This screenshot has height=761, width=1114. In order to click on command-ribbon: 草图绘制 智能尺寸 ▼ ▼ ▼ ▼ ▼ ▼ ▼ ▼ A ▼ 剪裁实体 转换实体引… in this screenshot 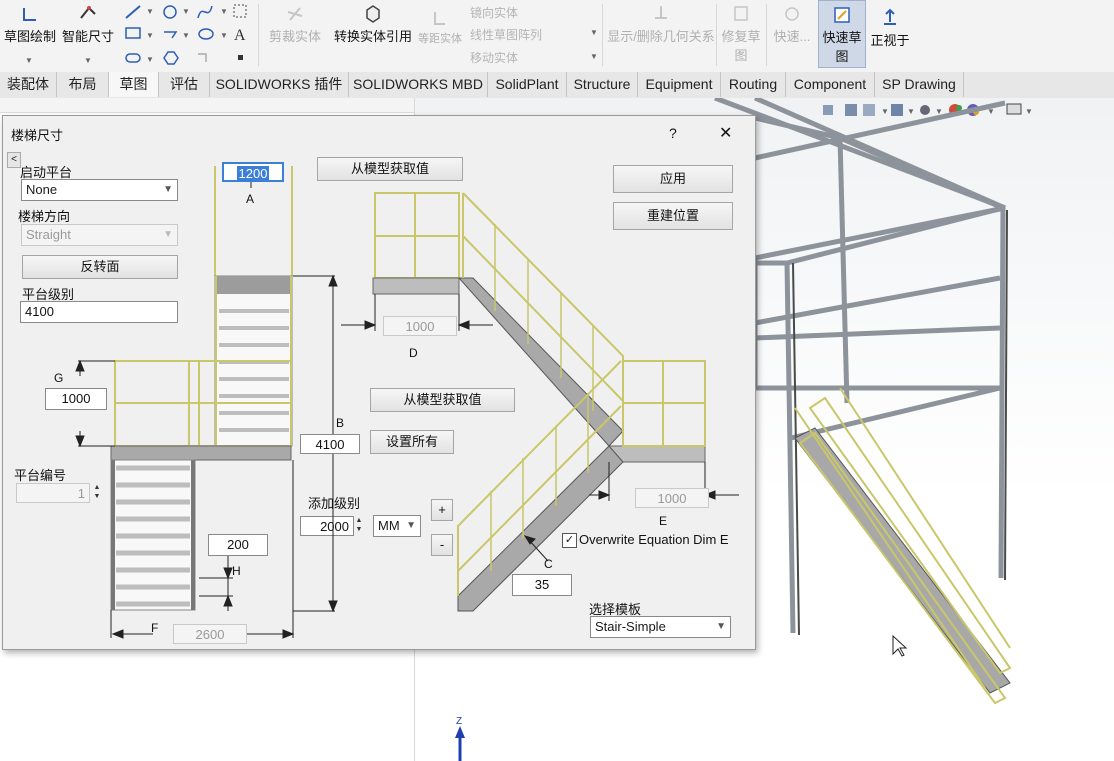, I will do `click(557, 36)`.